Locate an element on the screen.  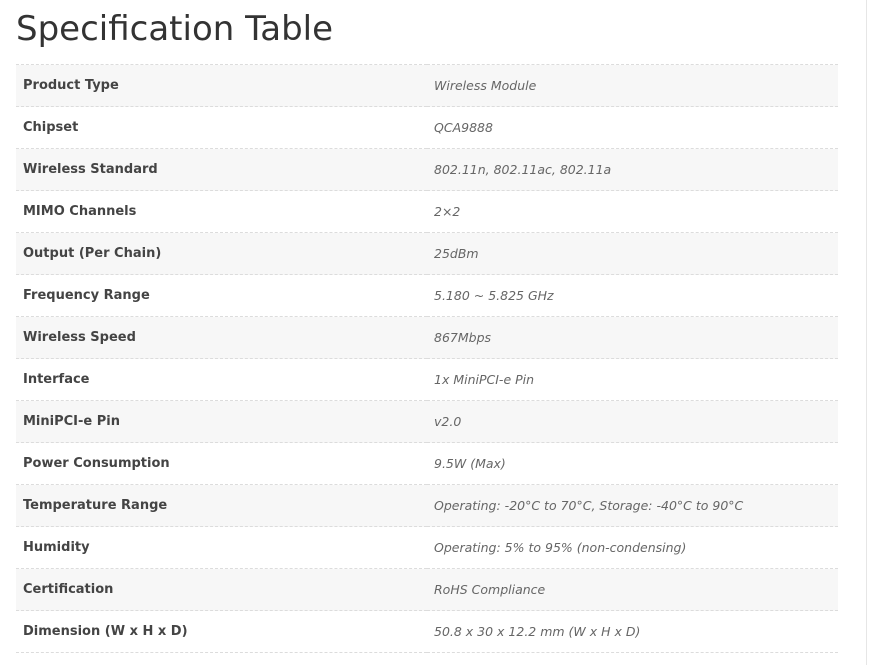
spec-value: RoHS Compliance is located at coordinates (632, 589).